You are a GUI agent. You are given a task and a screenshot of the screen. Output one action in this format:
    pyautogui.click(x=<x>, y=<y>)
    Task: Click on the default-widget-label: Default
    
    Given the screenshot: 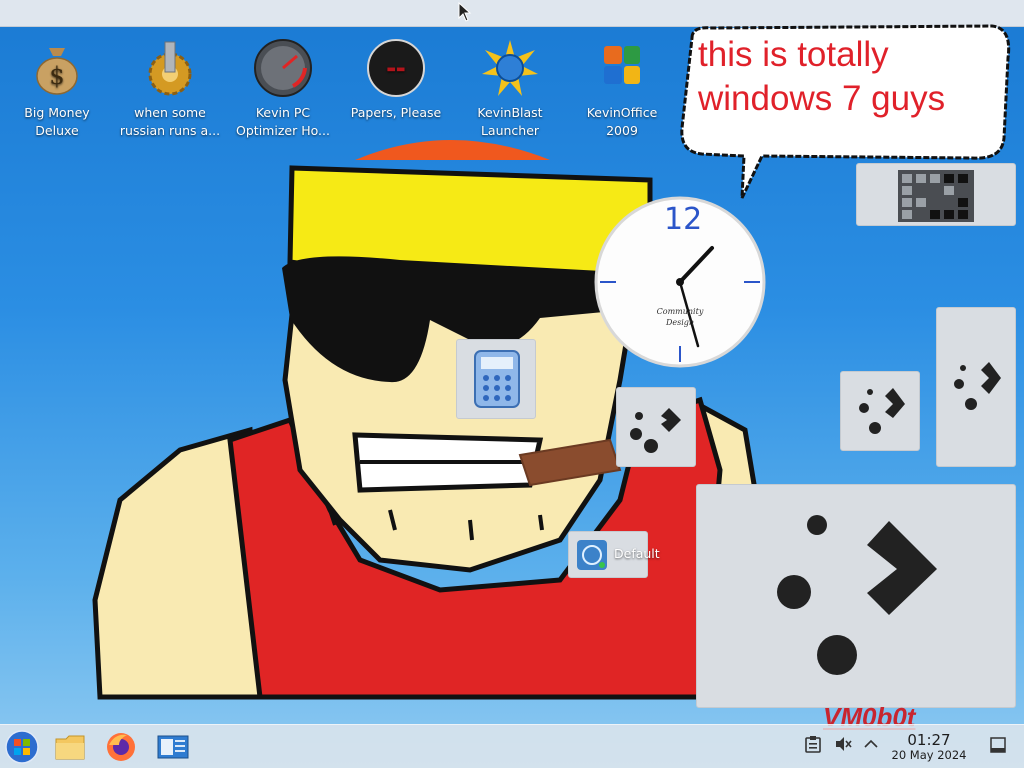 What is the action you would take?
    pyautogui.click(x=637, y=553)
    